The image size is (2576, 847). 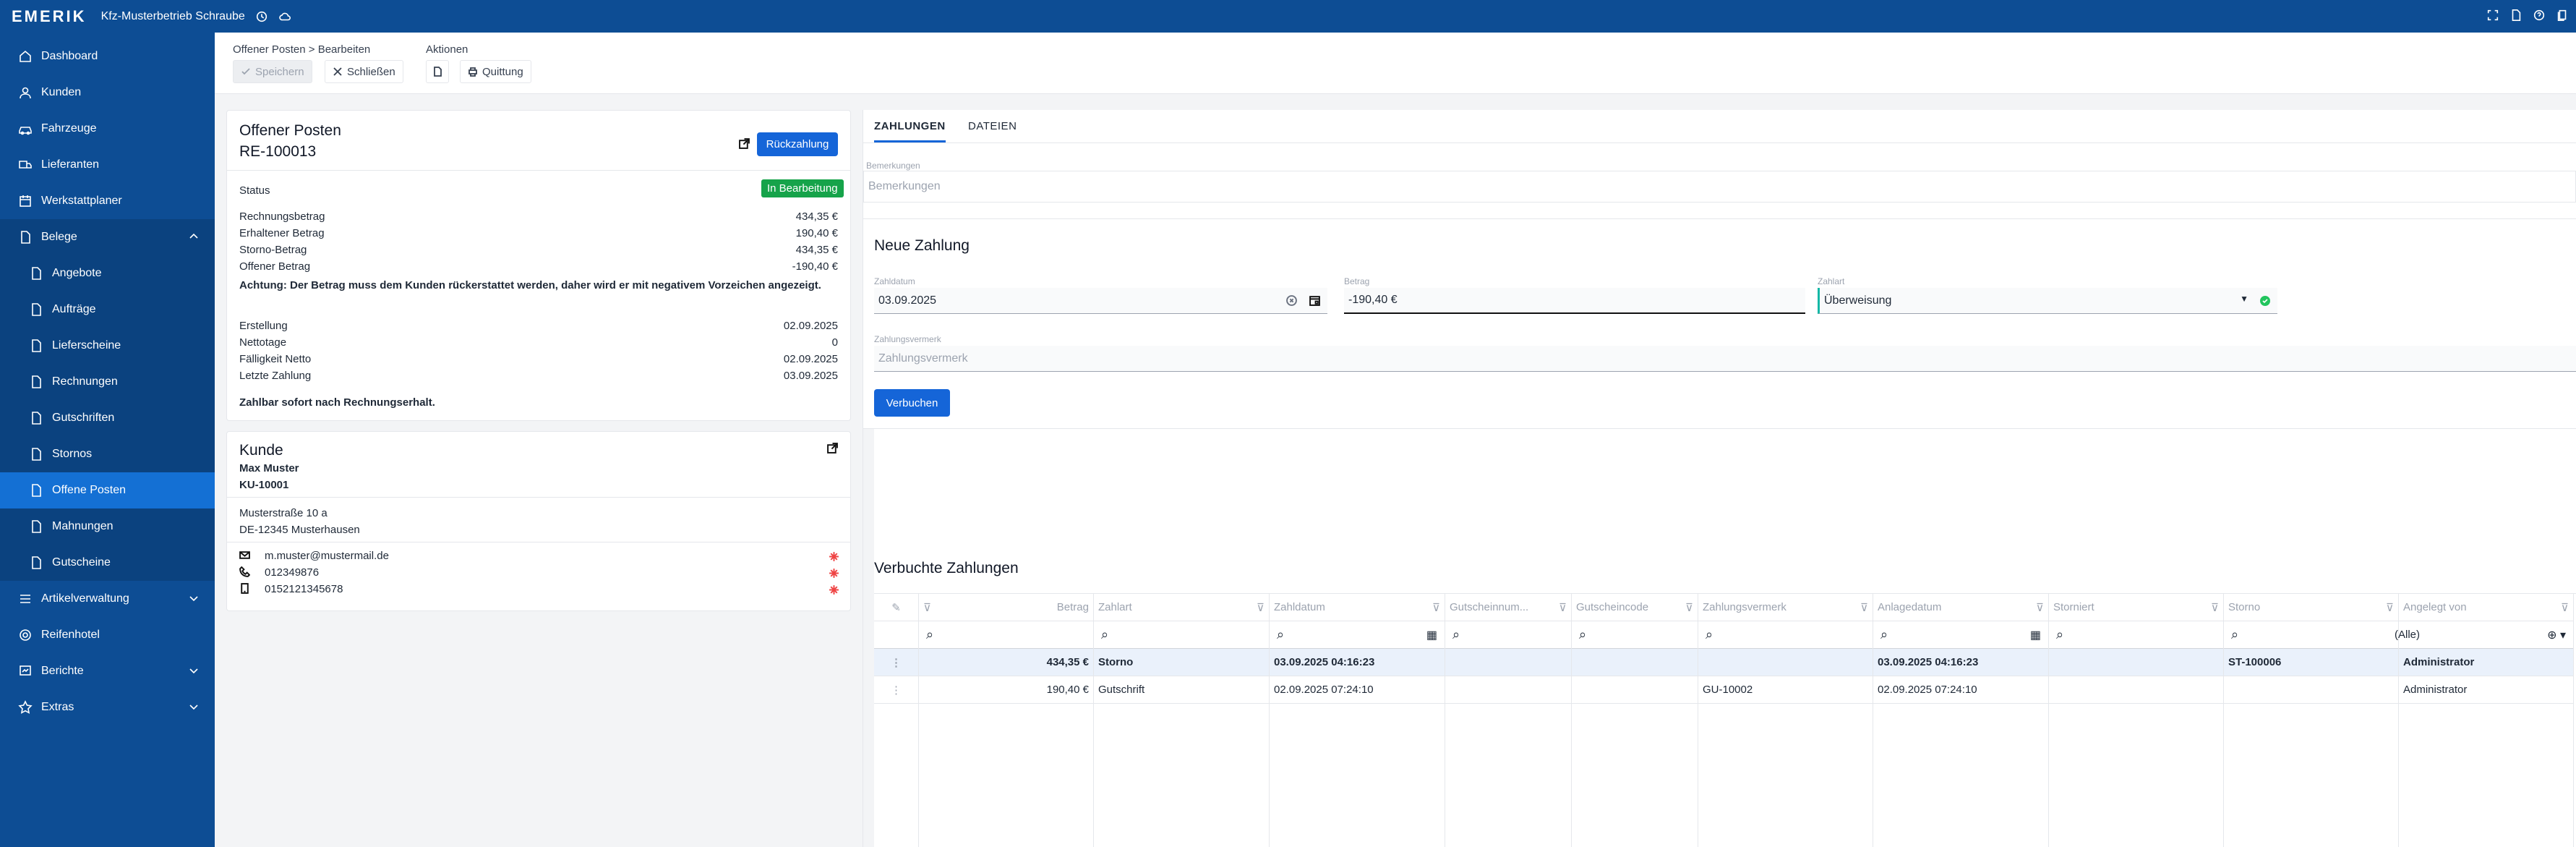 I want to click on tab-zahlungen: ZAHLUNGEN, so click(x=910, y=131).